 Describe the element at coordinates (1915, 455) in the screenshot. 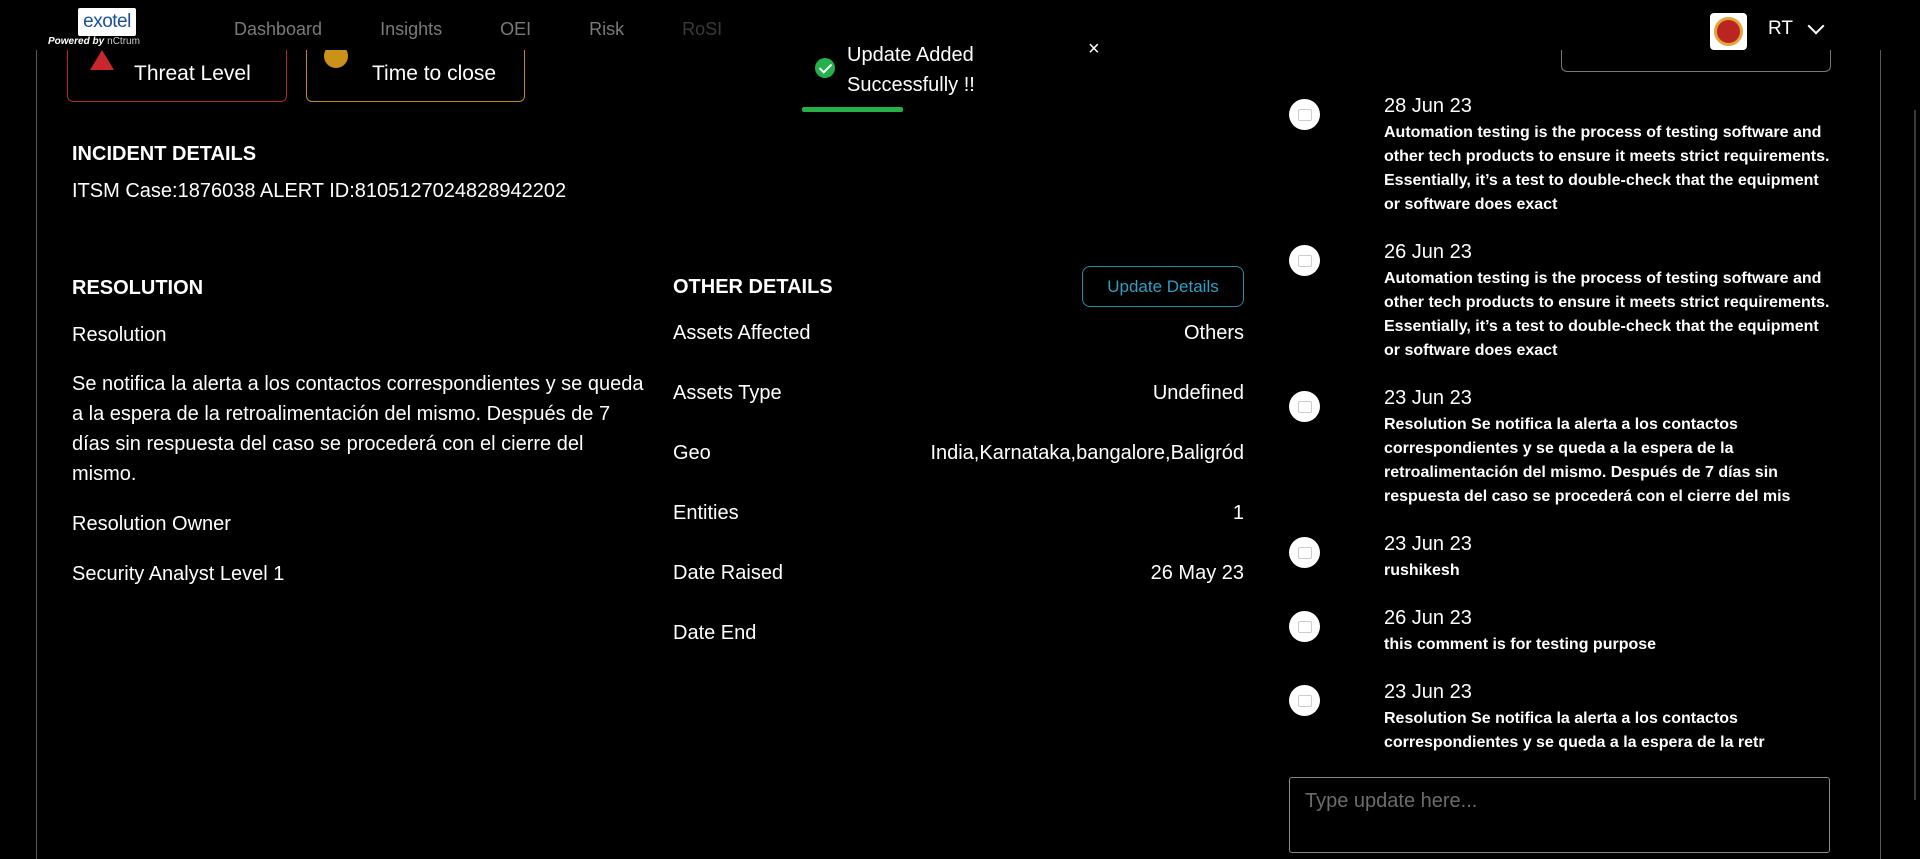

I see `scrollbar` at that location.